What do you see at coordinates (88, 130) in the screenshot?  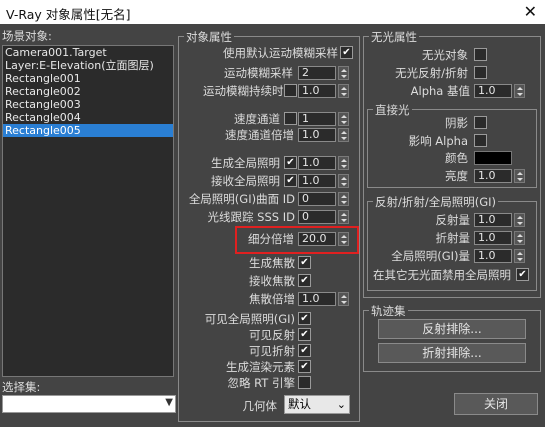 I see `list-item-selected: Rectangle005` at bounding box center [88, 130].